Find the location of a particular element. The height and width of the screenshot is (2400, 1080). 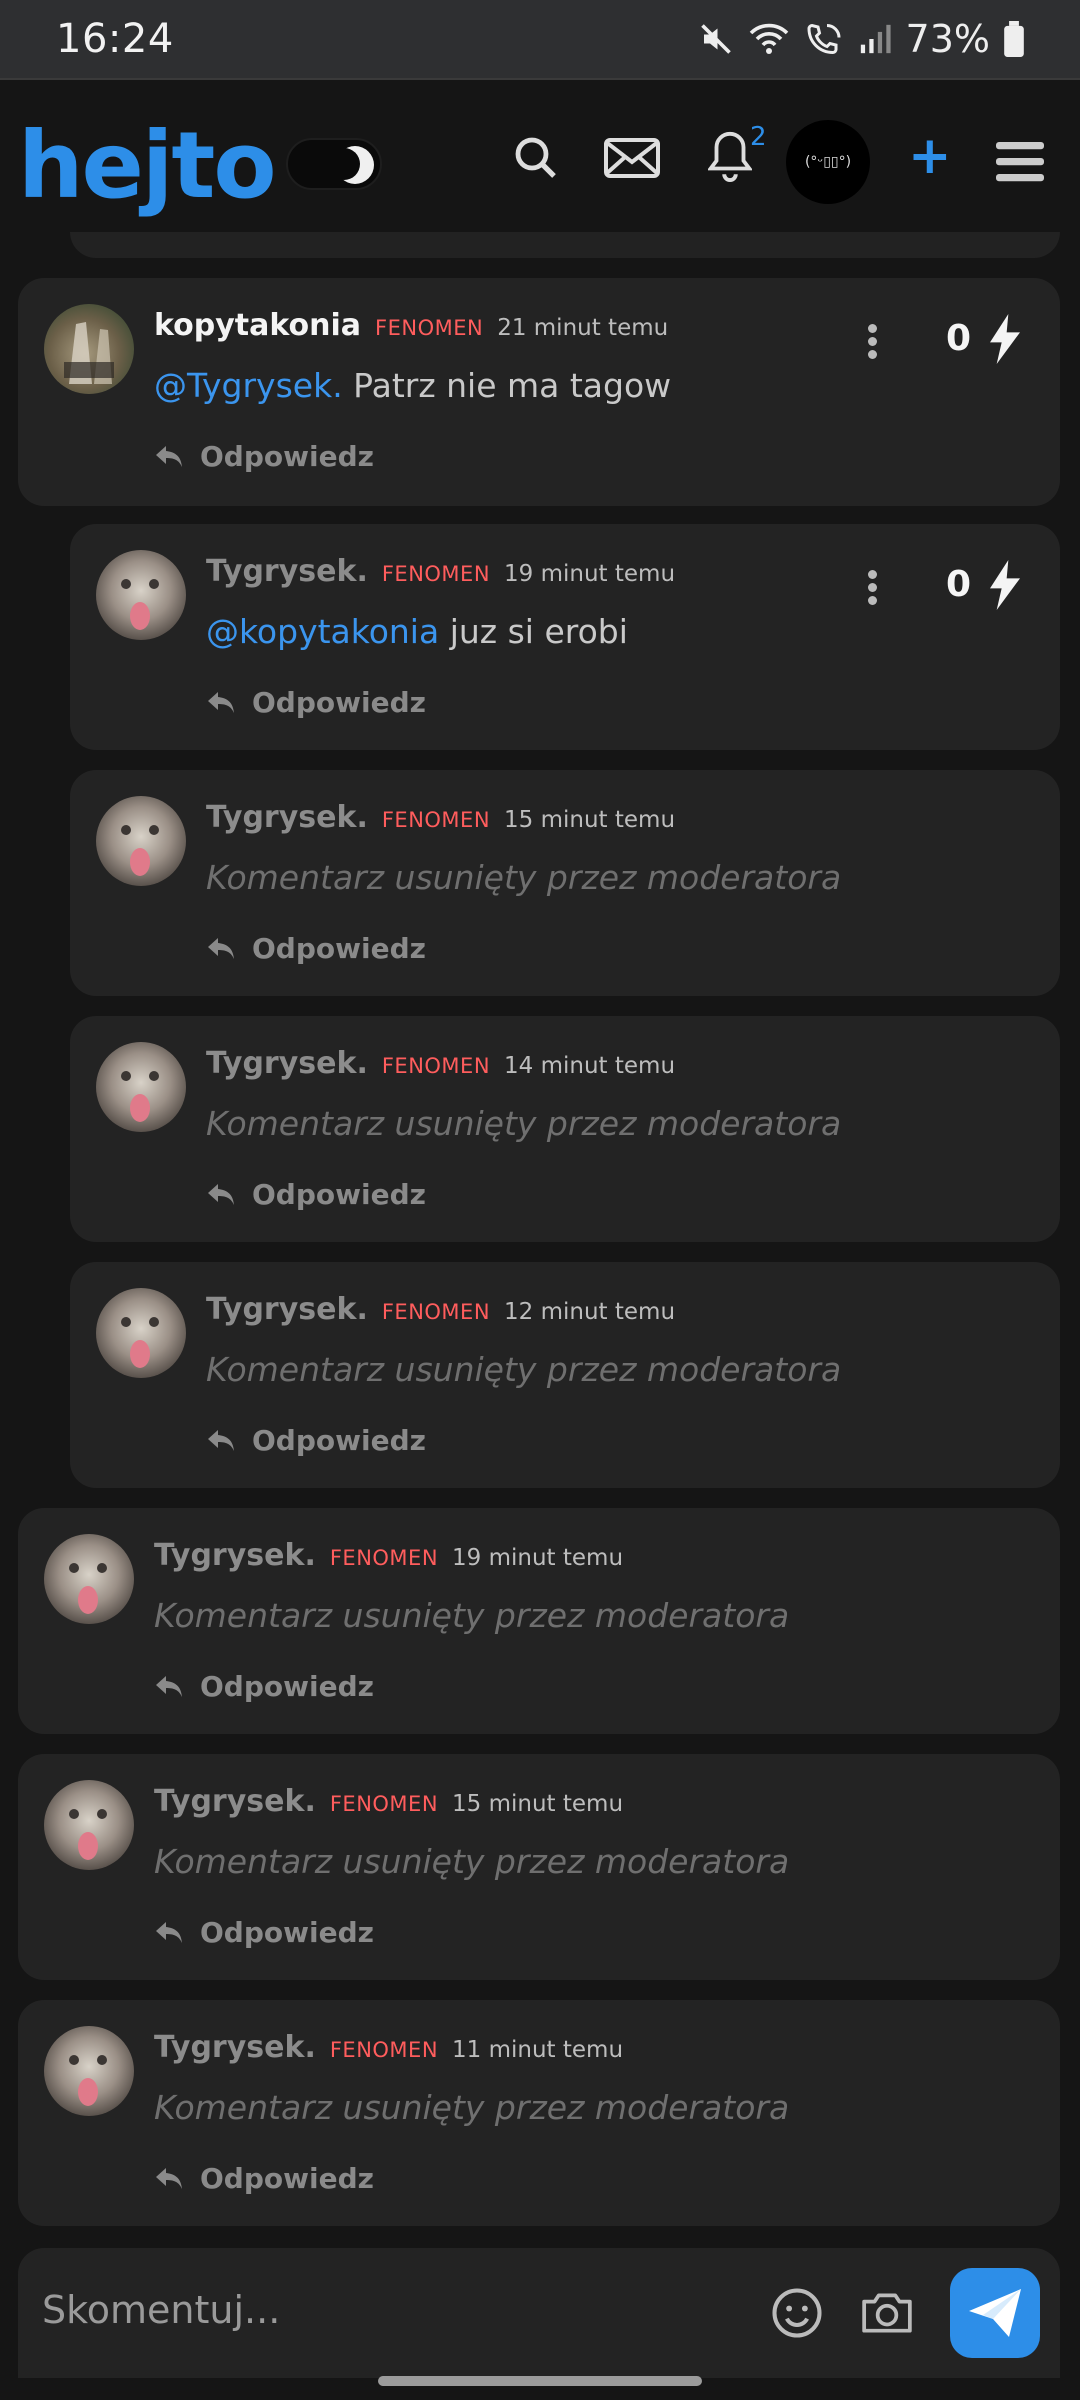

notification-count-badge: 2 is located at coordinates (758, 137).